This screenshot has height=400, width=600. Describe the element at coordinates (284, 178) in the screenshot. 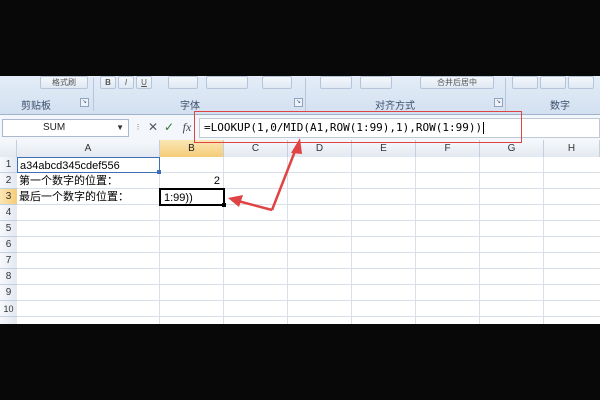

I see `arrow-to-formula` at that location.